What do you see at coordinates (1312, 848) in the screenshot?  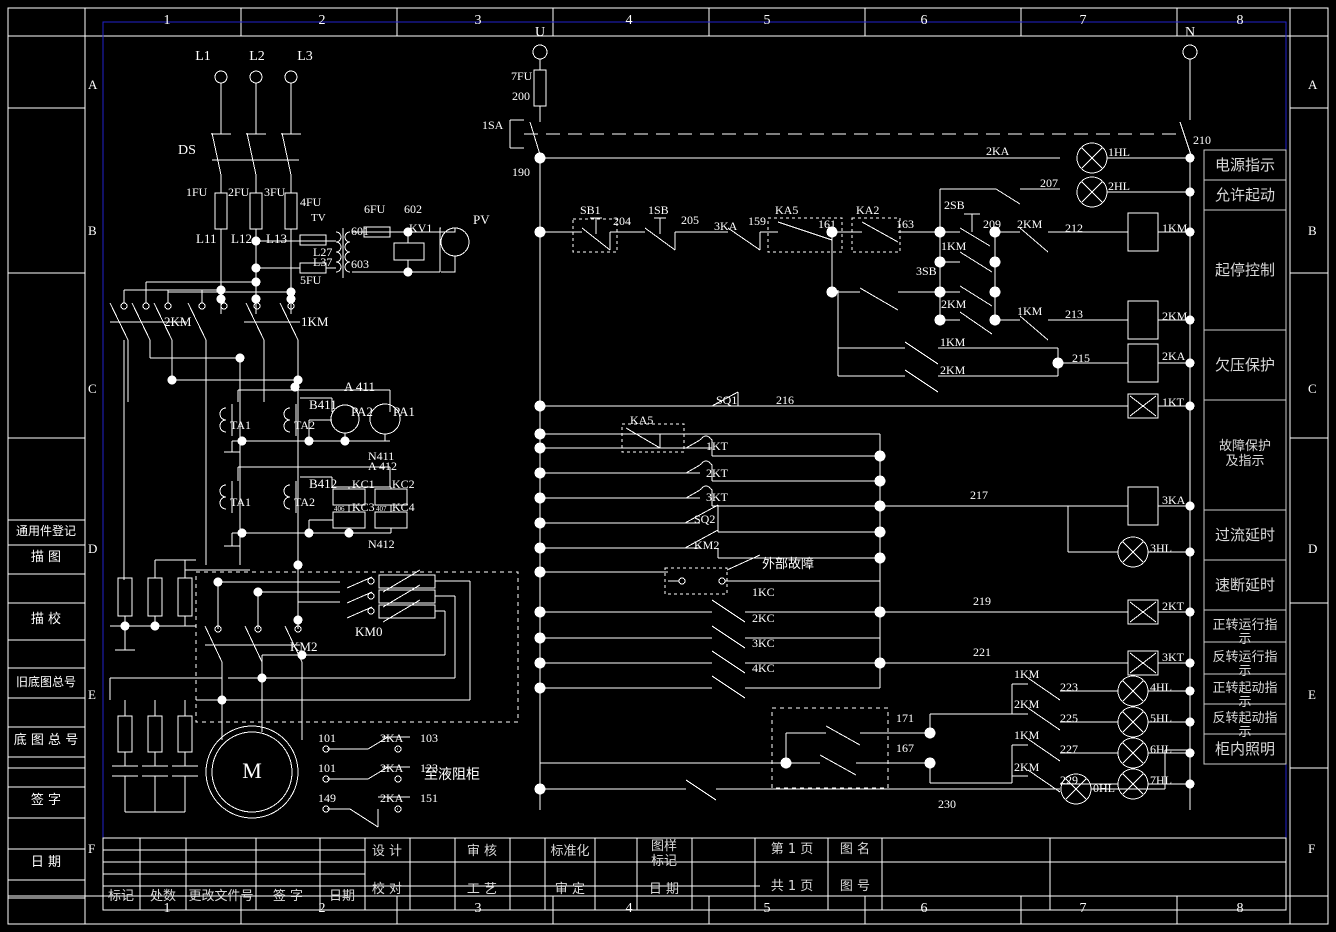 I see `row-label-f-right: F` at bounding box center [1312, 848].